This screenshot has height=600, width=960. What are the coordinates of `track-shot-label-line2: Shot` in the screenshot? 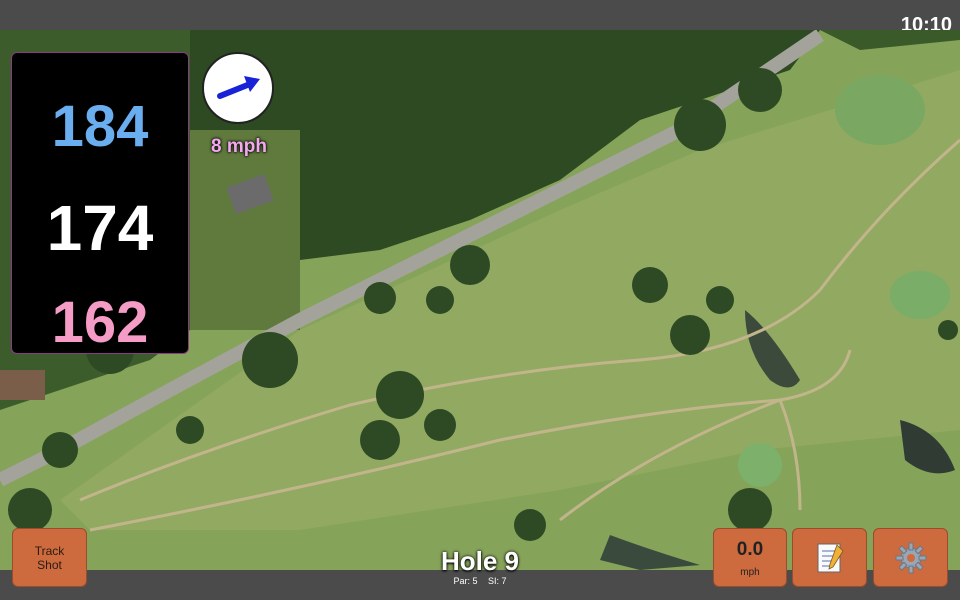 It's located at (49, 564).